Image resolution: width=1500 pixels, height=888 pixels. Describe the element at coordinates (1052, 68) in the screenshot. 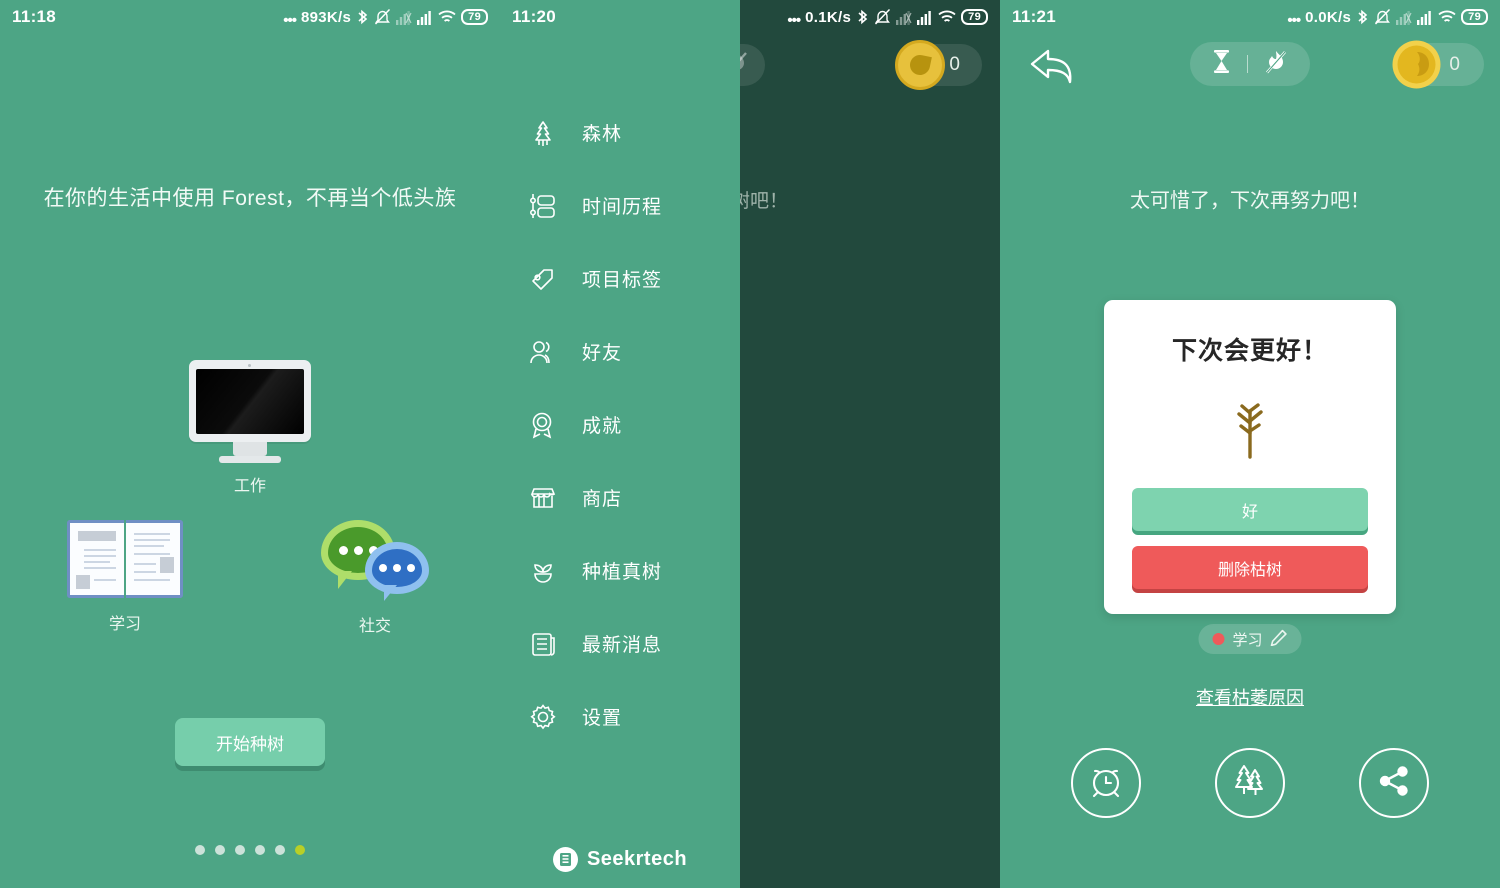

I see `back-arrow-icon` at that location.